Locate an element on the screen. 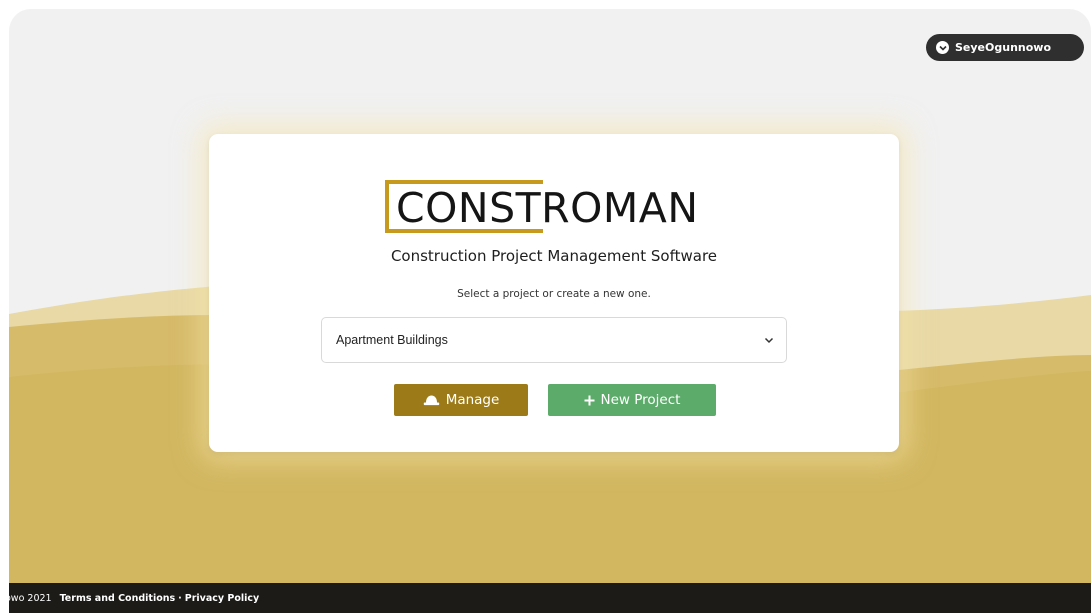  chevron-down-icon is located at coordinates (769, 340).